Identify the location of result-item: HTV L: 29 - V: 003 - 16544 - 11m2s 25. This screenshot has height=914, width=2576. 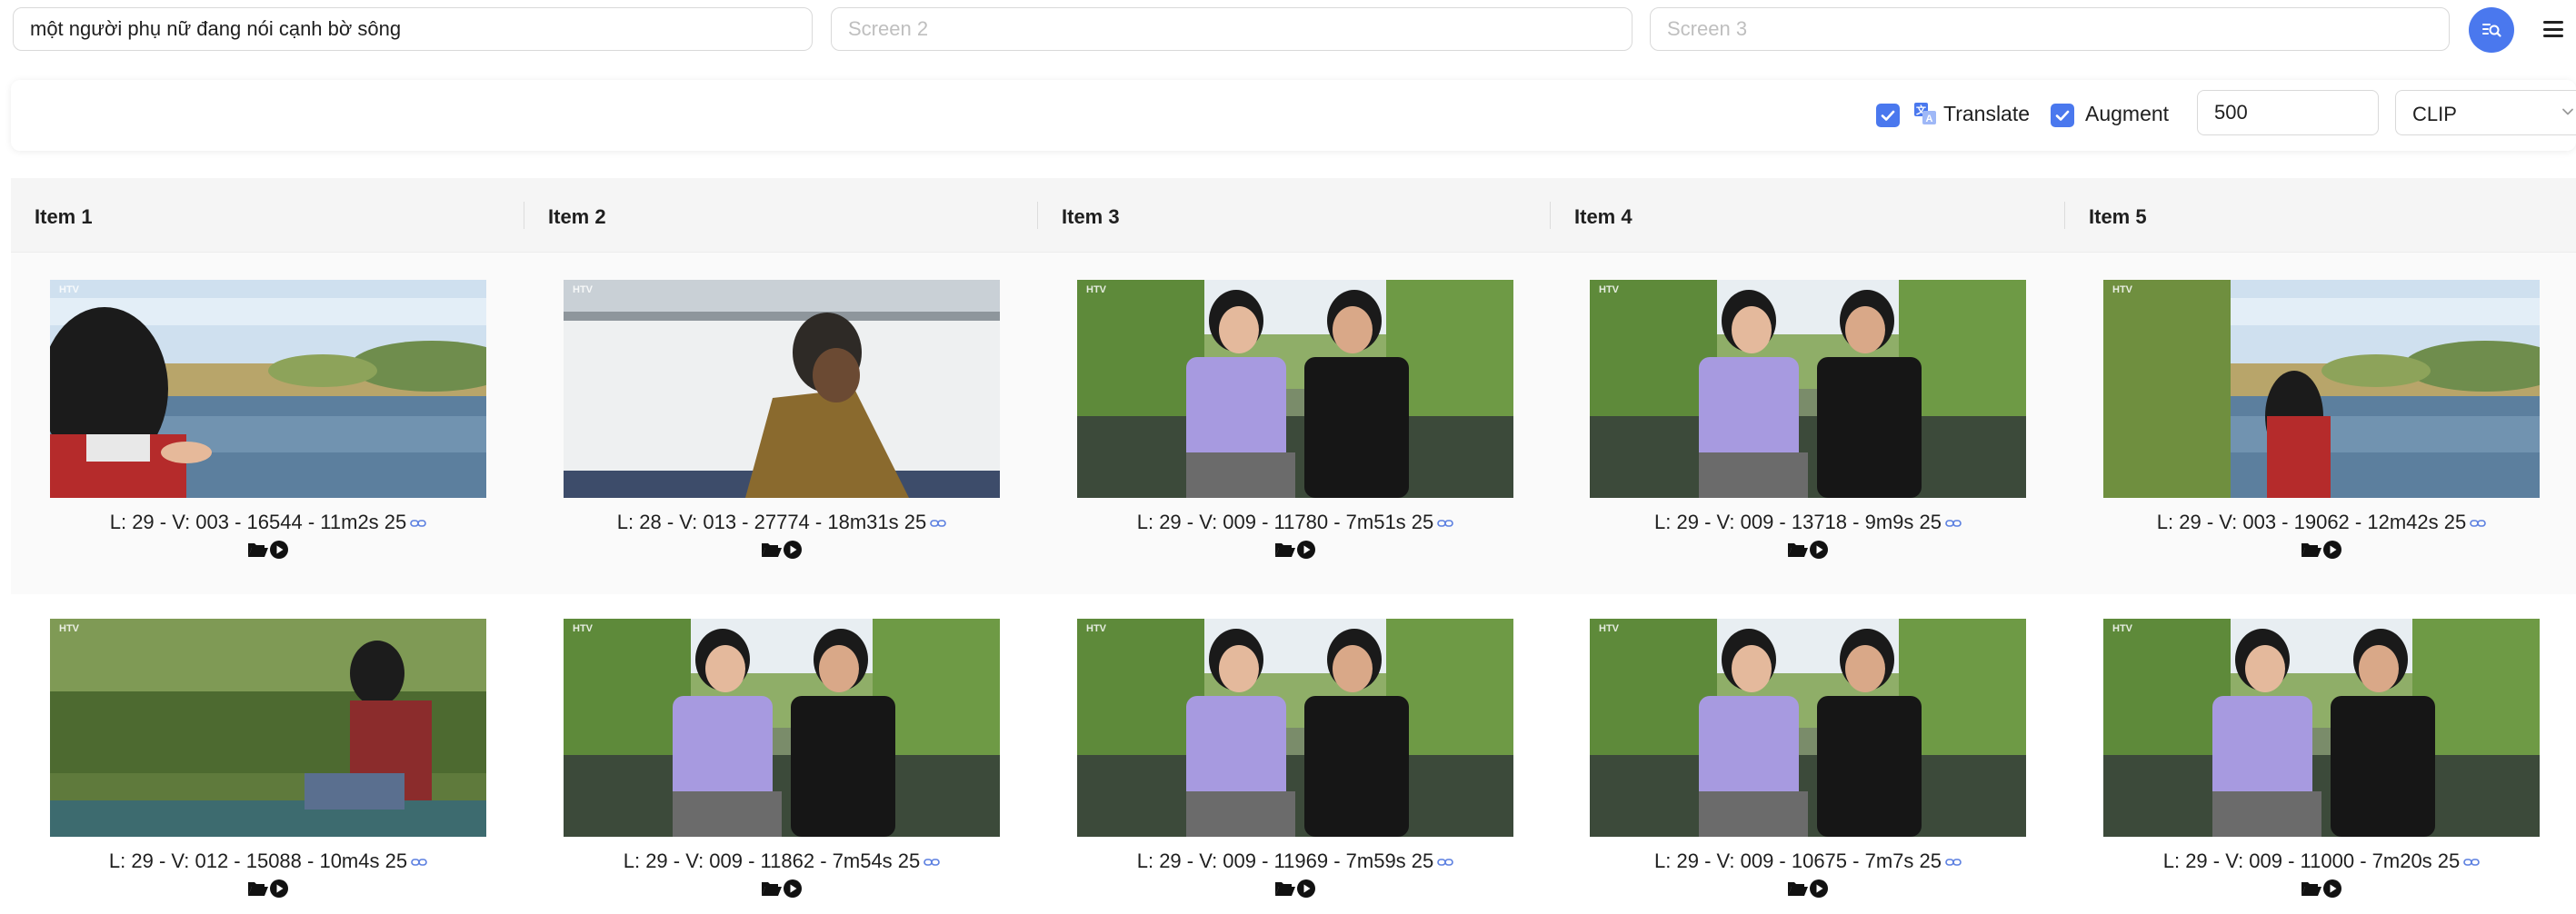
(268, 424).